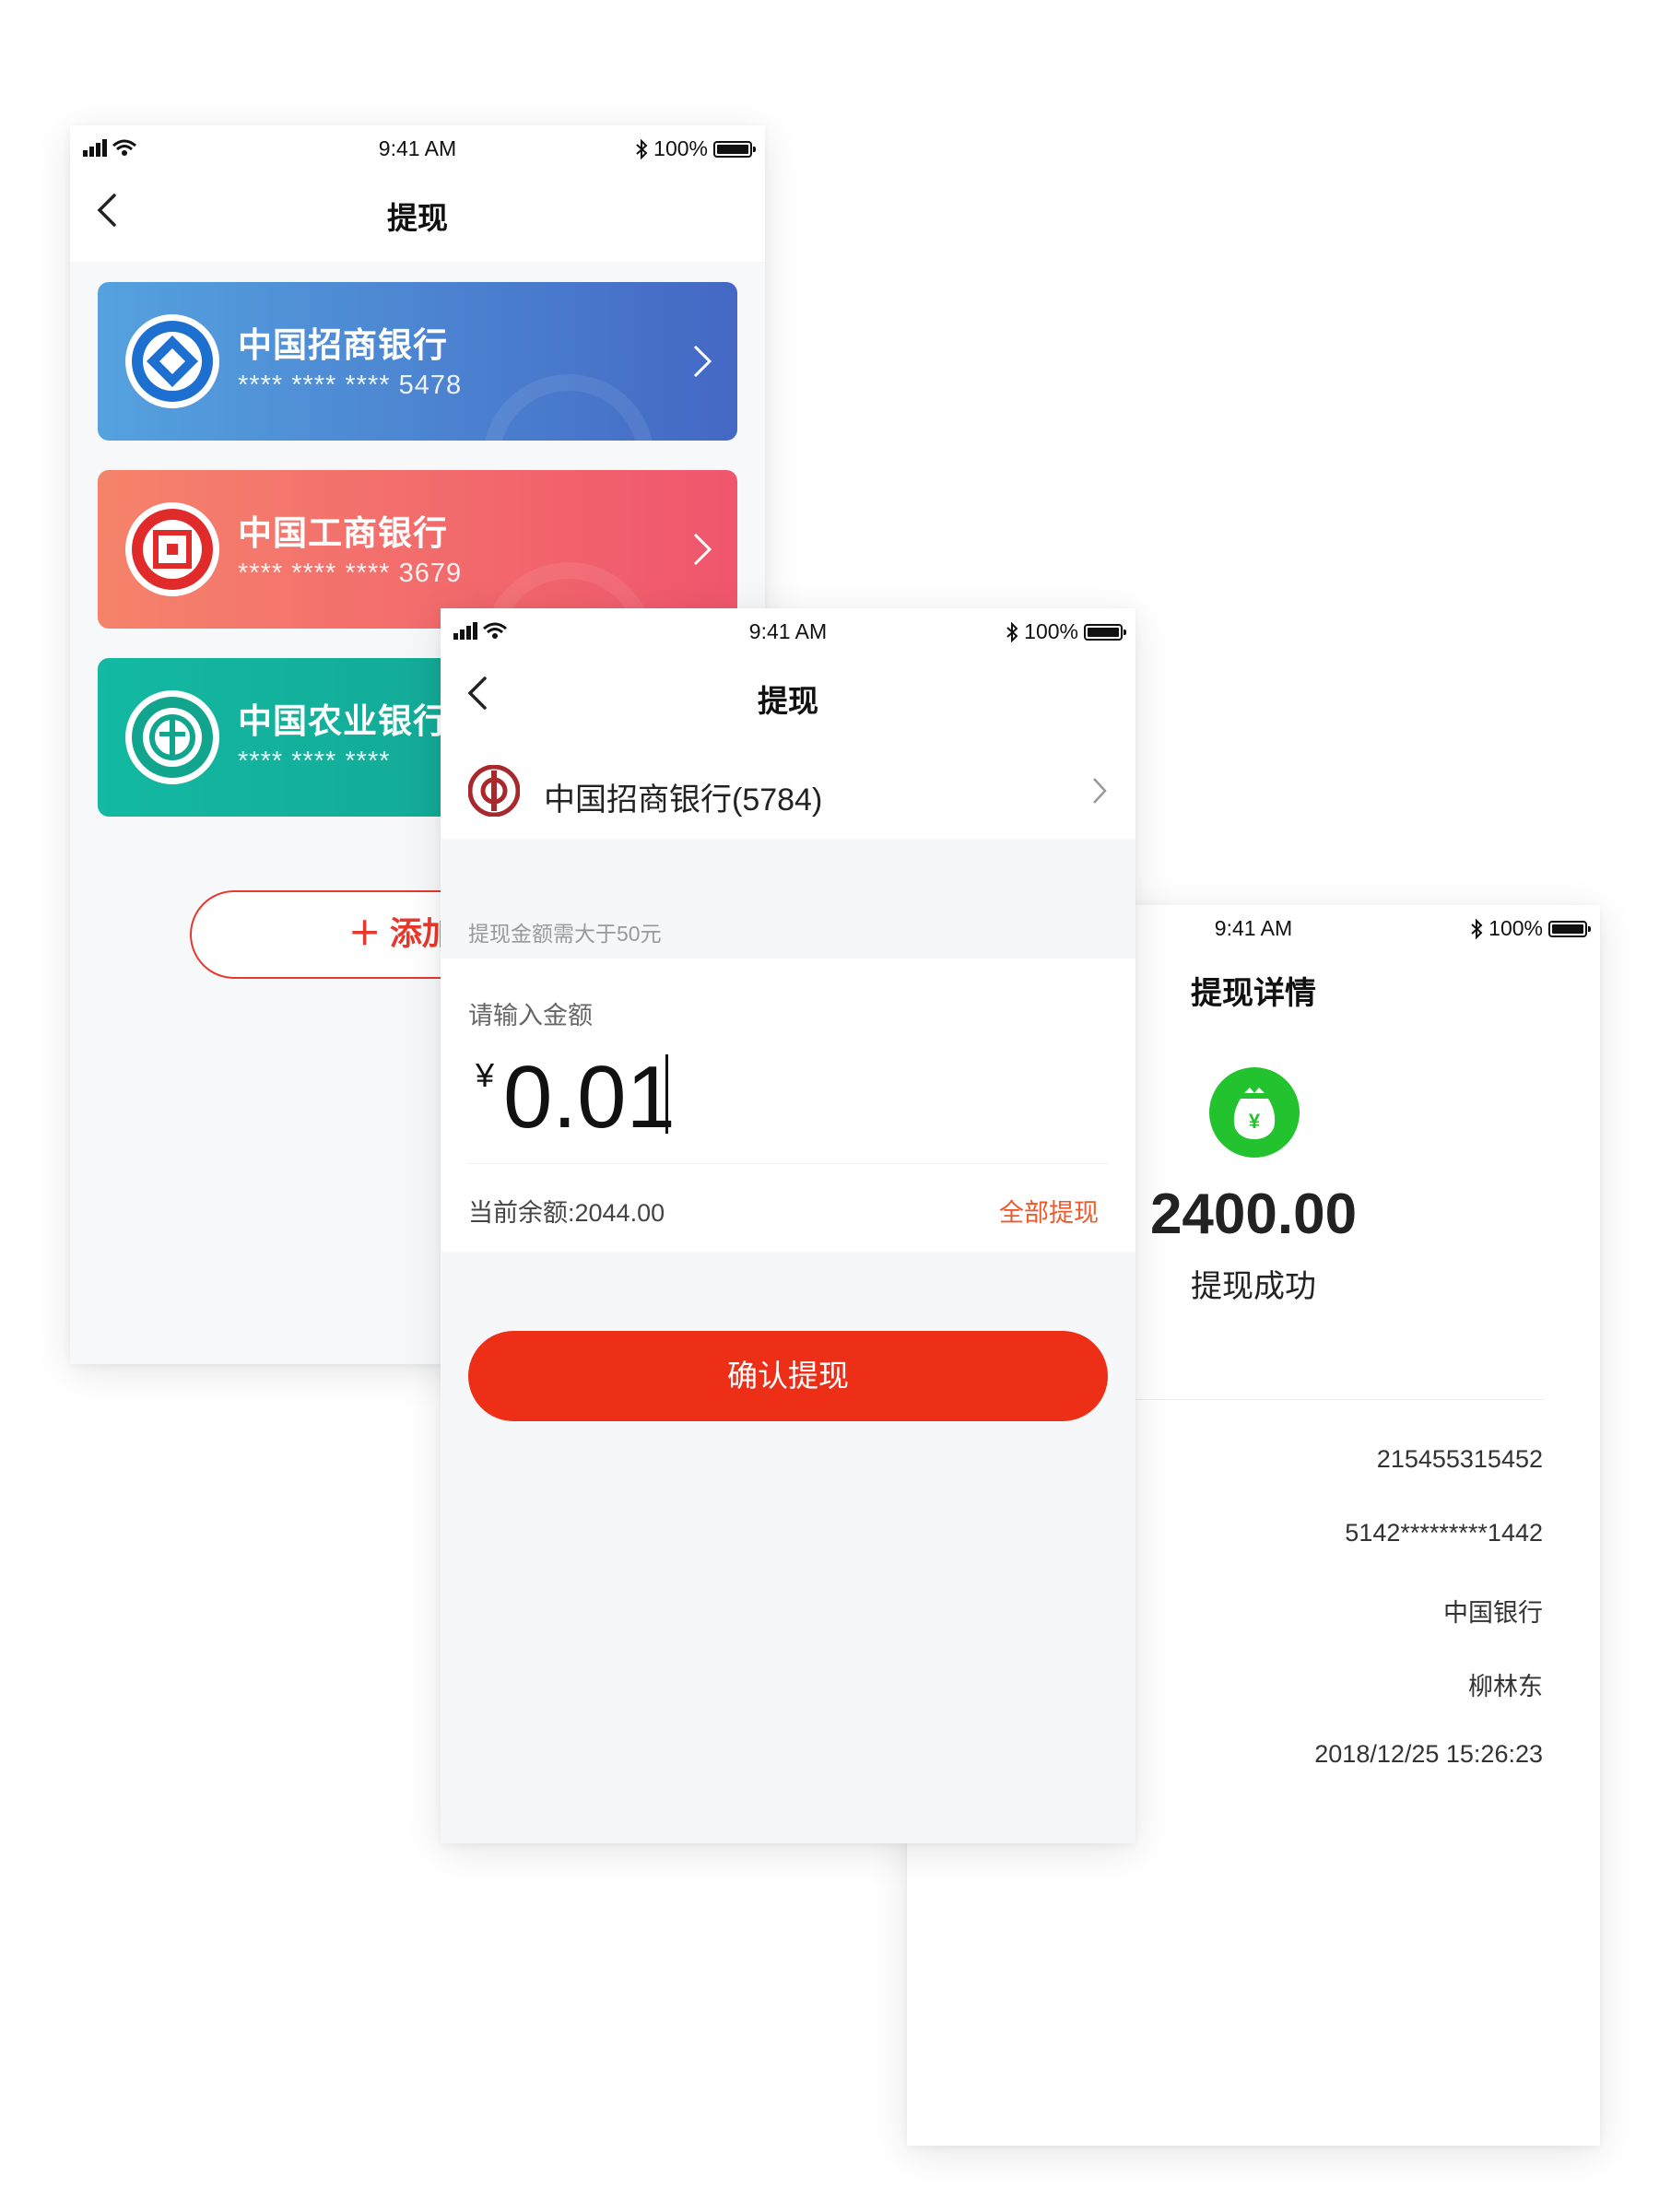 The image size is (1659, 2212). Describe the element at coordinates (788, 1376) in the screenshot. I see `confirm-withdraw-button: 确认提现` at that location.